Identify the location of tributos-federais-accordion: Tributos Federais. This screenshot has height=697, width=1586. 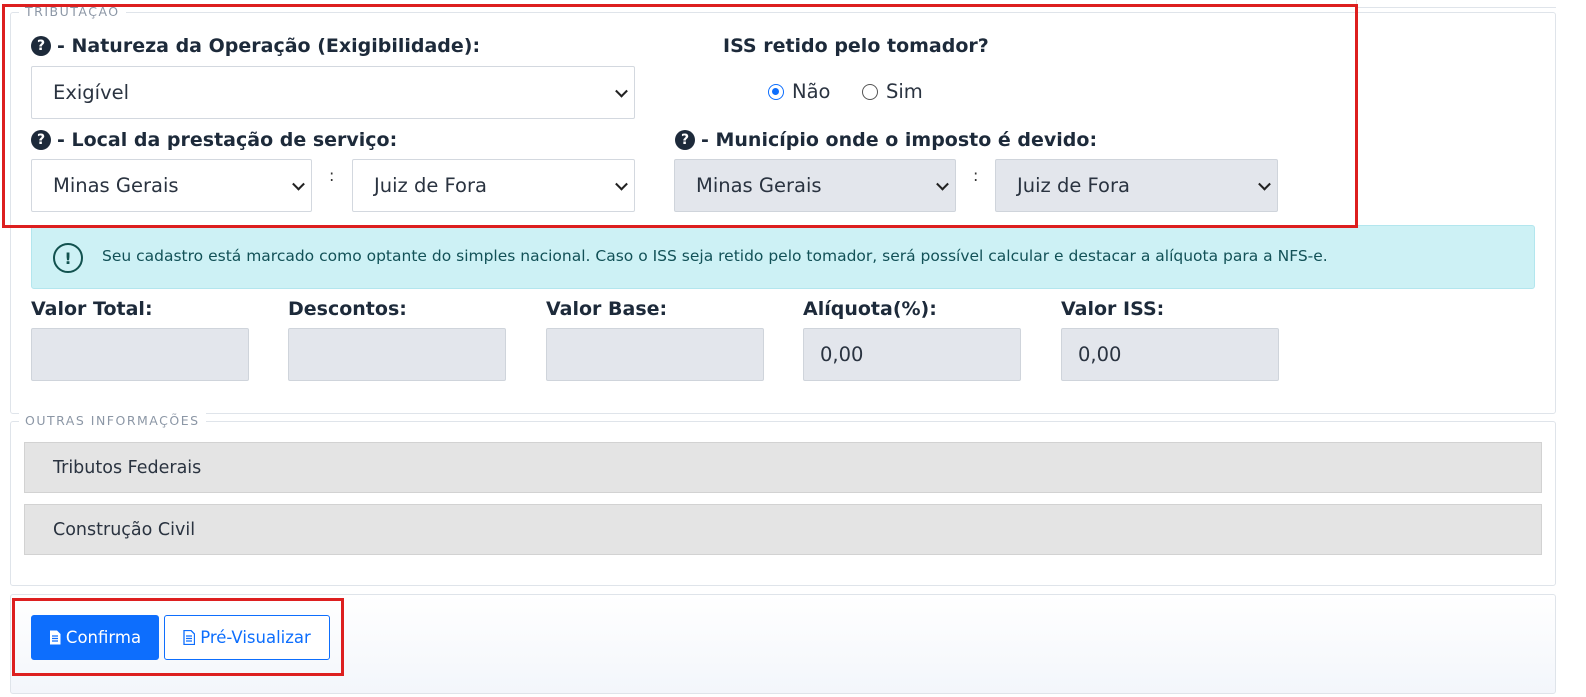
(783, 467).